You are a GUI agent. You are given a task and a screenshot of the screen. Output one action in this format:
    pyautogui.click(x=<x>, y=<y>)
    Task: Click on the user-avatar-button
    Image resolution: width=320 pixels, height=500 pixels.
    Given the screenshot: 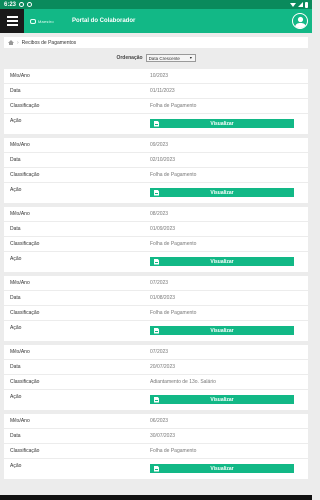 What is the action you would take?
    pyautogui.click(x=300, y=21)
    